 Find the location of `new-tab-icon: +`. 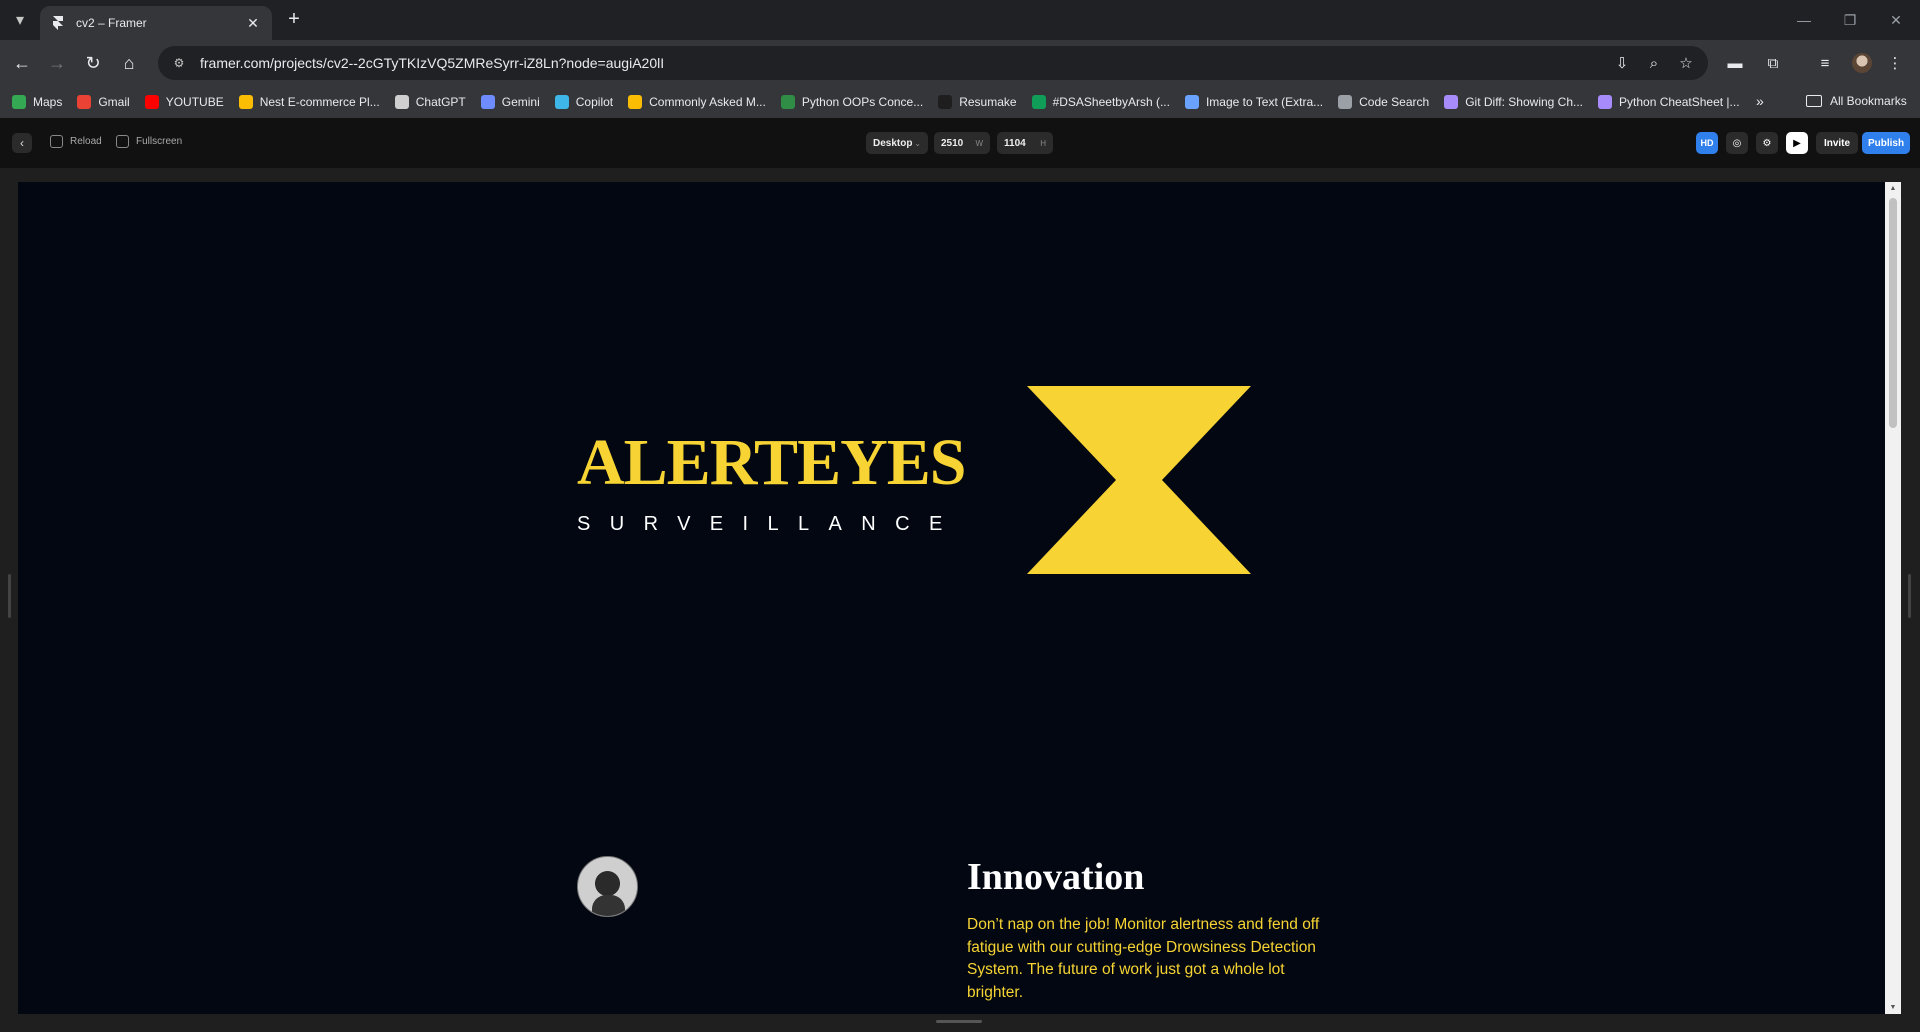

new-tab-icon: + is located at coordinates (294, 20).